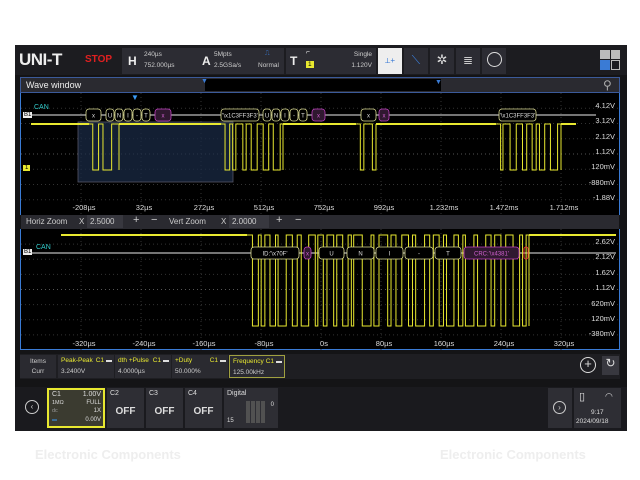 The image size is (640, 480). Describe the element at coordinates (588, 365) in the screenshot. I see `add-measurement-icon: +` at that location.